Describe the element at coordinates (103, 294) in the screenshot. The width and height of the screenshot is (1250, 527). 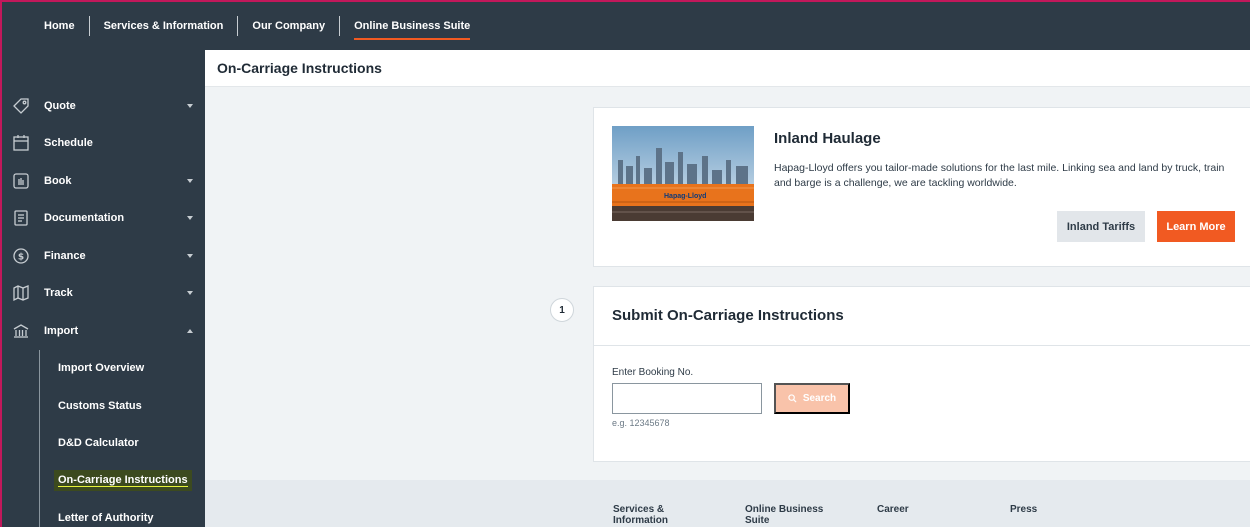
I see `sidebar-item-track: Track` at that location.